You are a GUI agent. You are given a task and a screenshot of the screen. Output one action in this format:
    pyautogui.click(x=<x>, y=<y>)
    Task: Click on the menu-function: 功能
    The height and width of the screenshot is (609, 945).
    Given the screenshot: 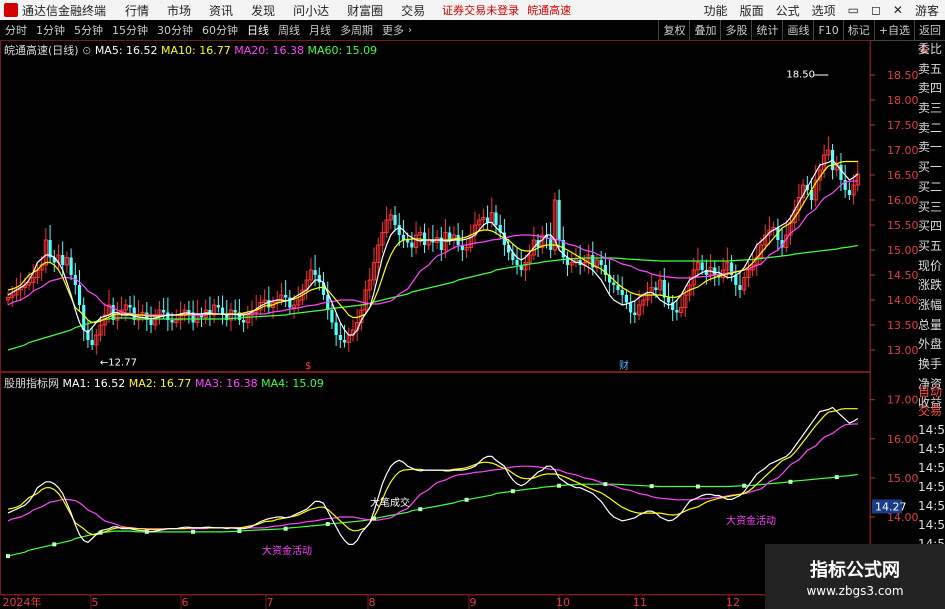 What is the action you would take?
    pyautogui.click(x=716, y=10)
    